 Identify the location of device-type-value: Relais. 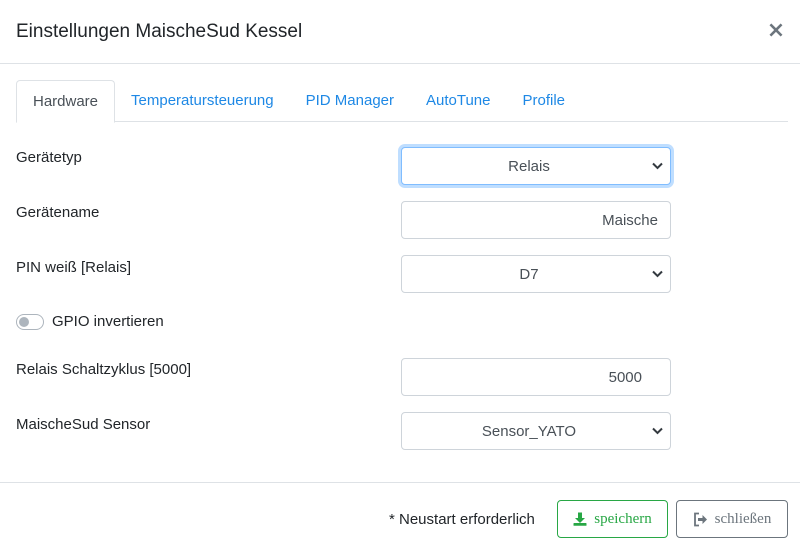
(529, 166).